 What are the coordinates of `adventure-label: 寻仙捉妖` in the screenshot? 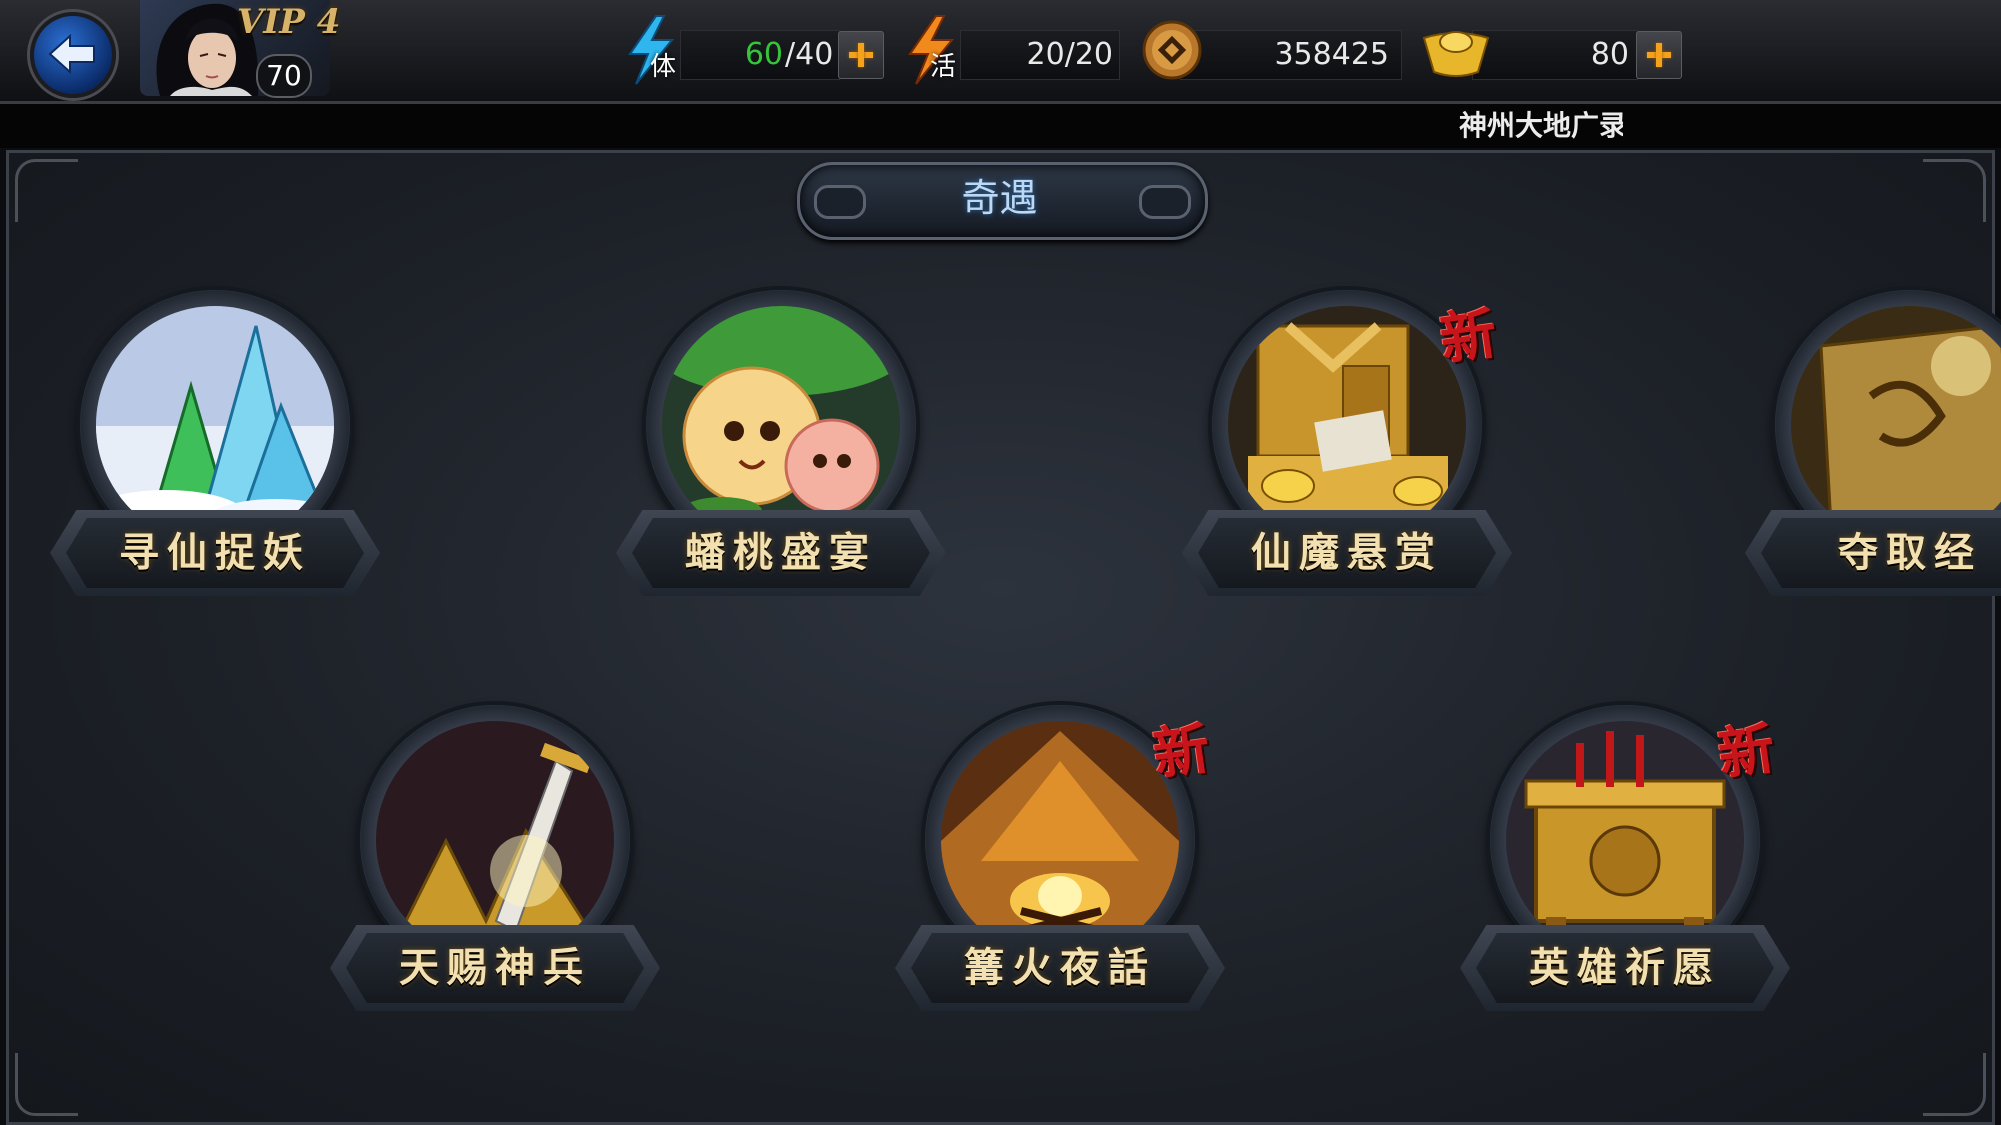 It's located at (215, 552).